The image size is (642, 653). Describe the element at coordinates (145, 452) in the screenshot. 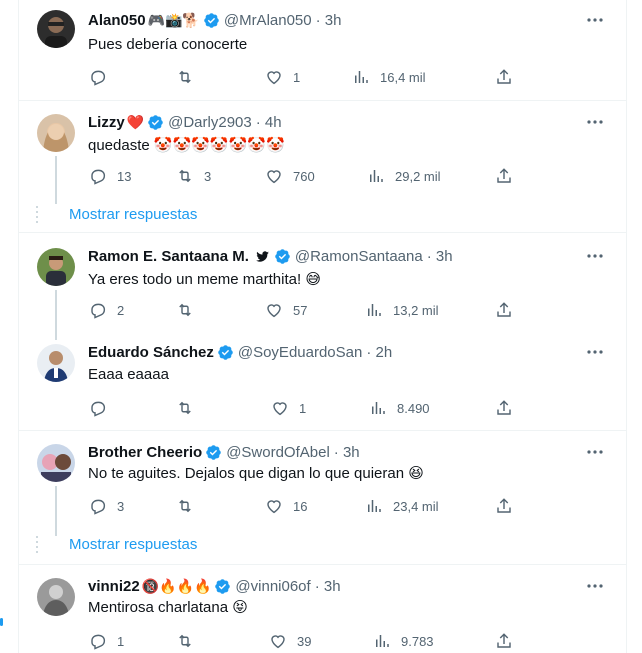

I see `display-name: Brother Cheerio` at that location.